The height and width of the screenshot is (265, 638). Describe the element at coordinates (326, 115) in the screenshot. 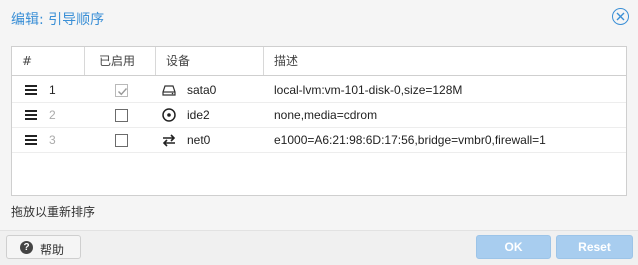

I see `description-cell: none,media=cdrom` at that location.